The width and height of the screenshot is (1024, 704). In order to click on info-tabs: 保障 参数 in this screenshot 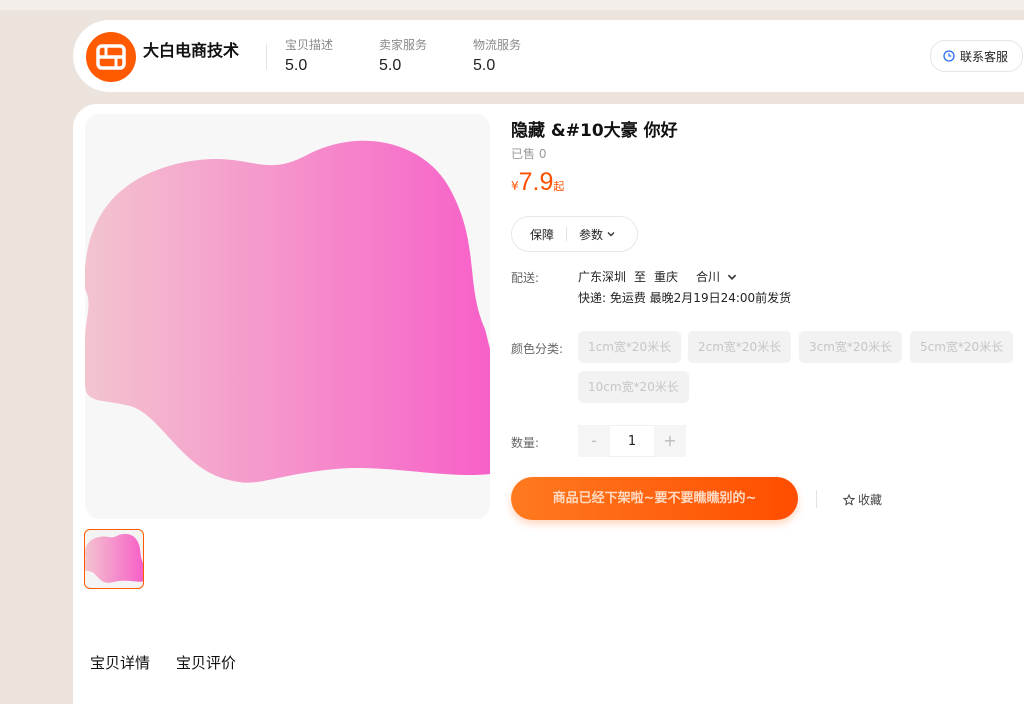, I will do `click(574, 234)`.